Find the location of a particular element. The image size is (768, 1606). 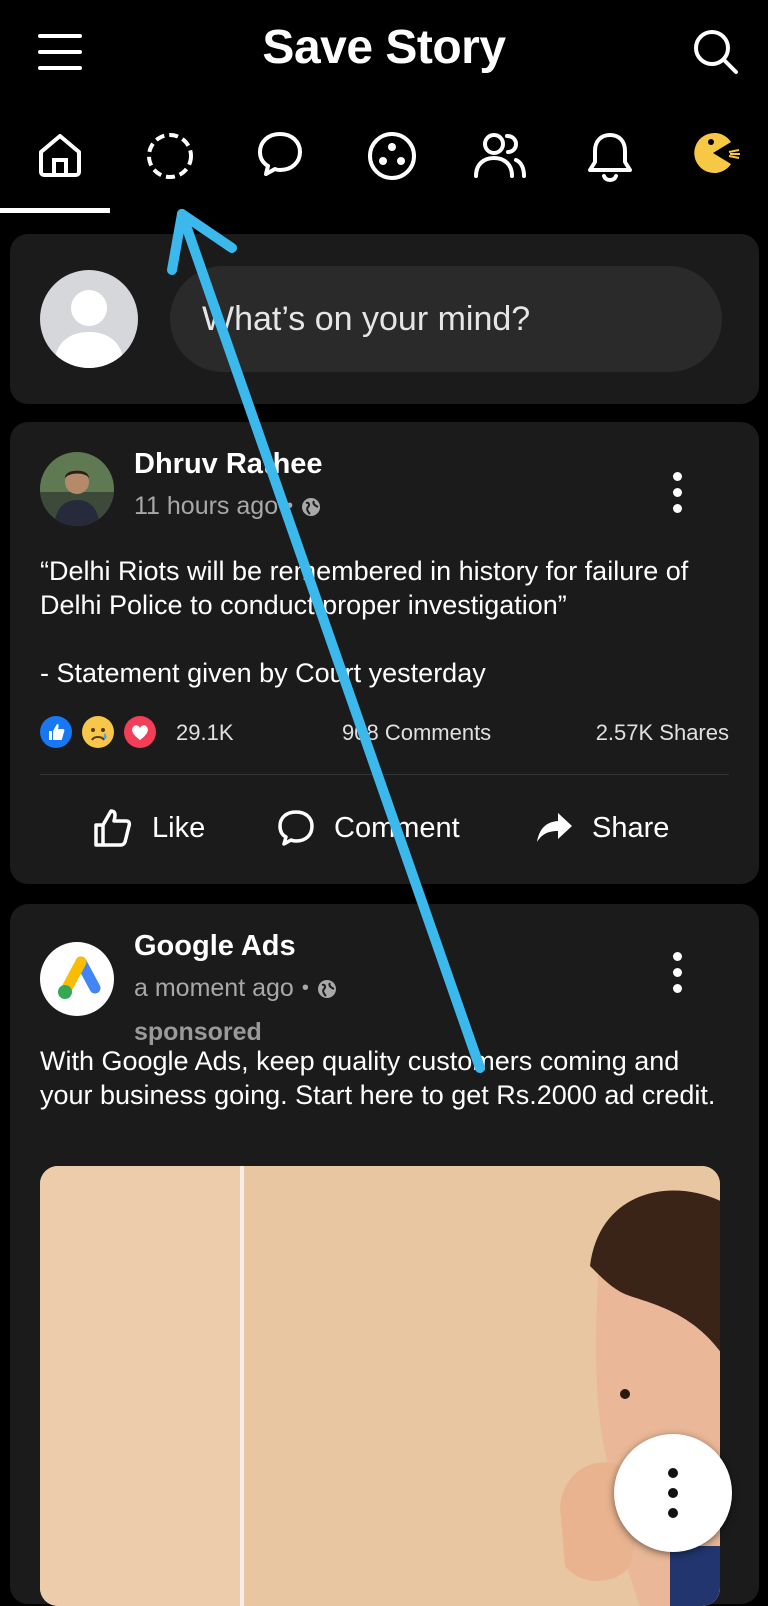

comment-button: Comment is located at coordinates (368, 828).